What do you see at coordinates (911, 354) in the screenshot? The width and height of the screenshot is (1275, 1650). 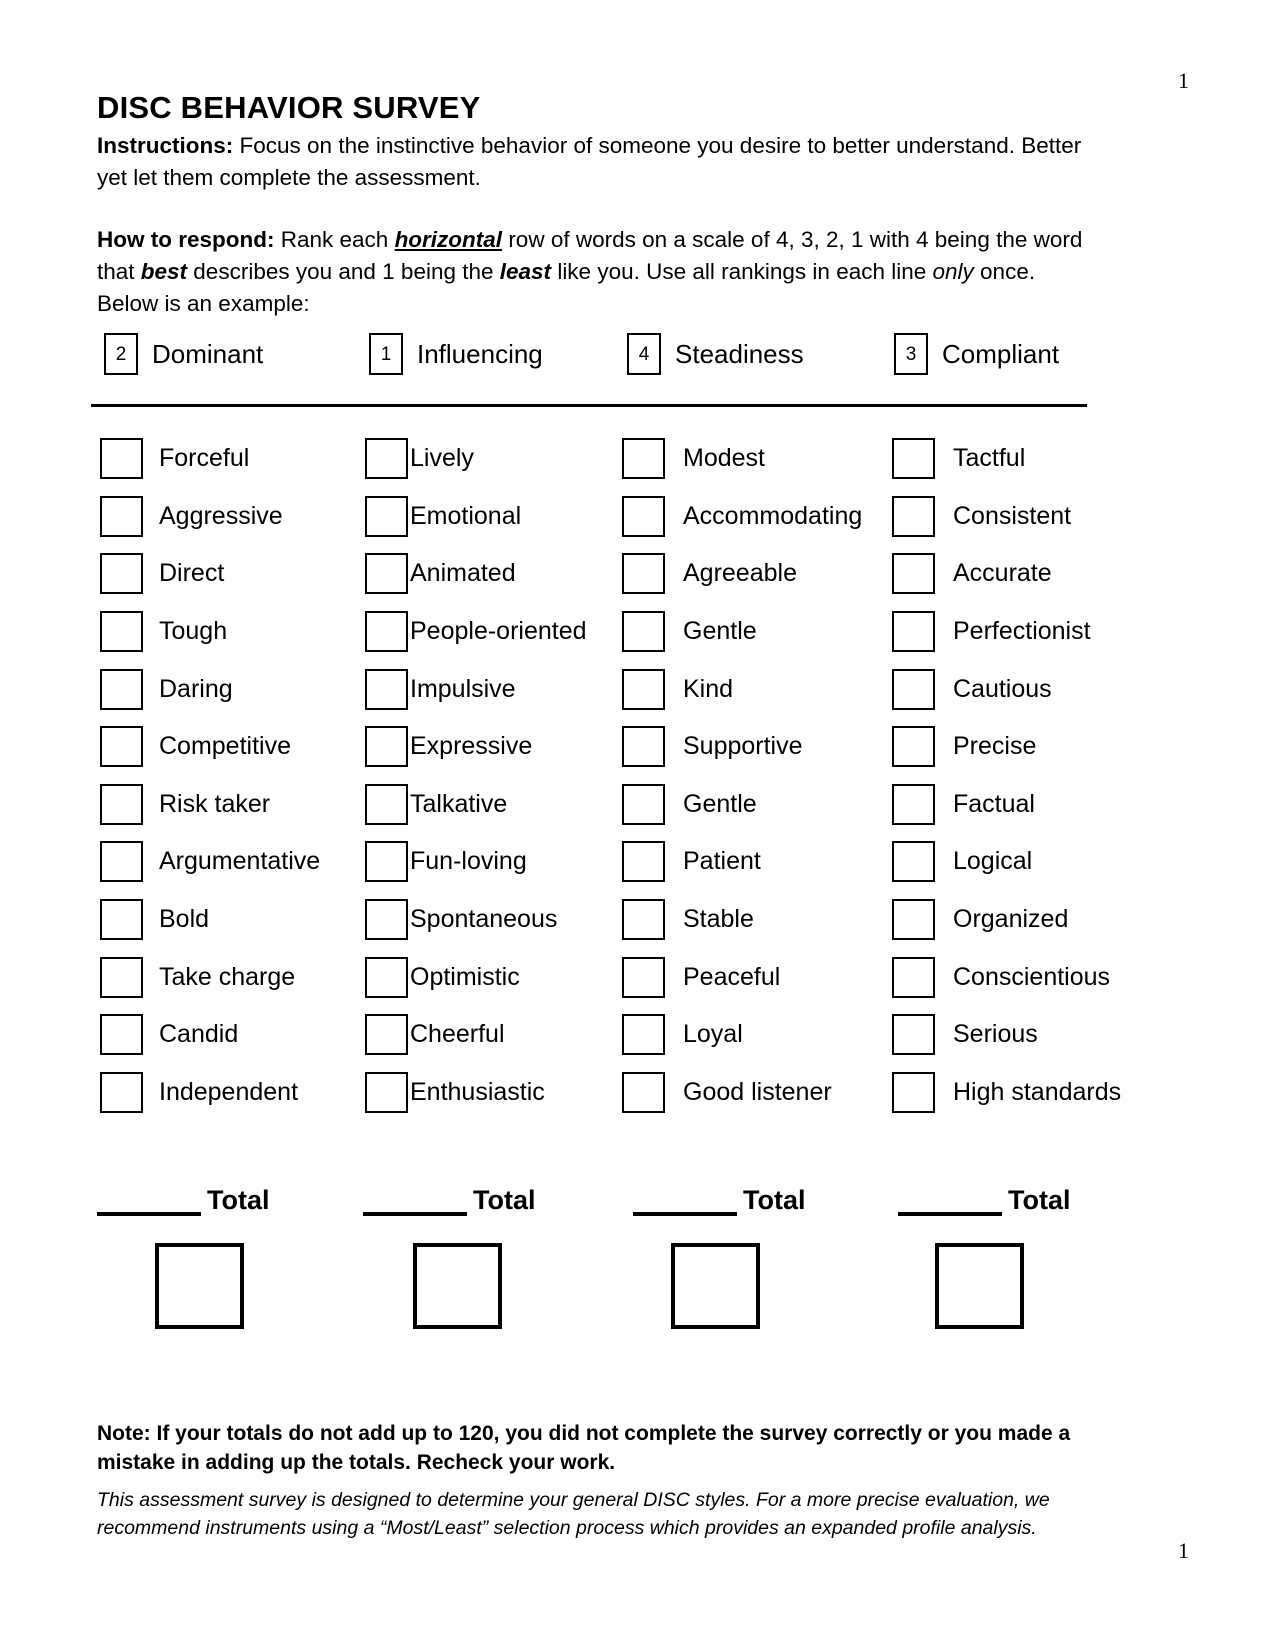 I see `example-rank-box-compliant: 3` at bounding box center [911, 354].